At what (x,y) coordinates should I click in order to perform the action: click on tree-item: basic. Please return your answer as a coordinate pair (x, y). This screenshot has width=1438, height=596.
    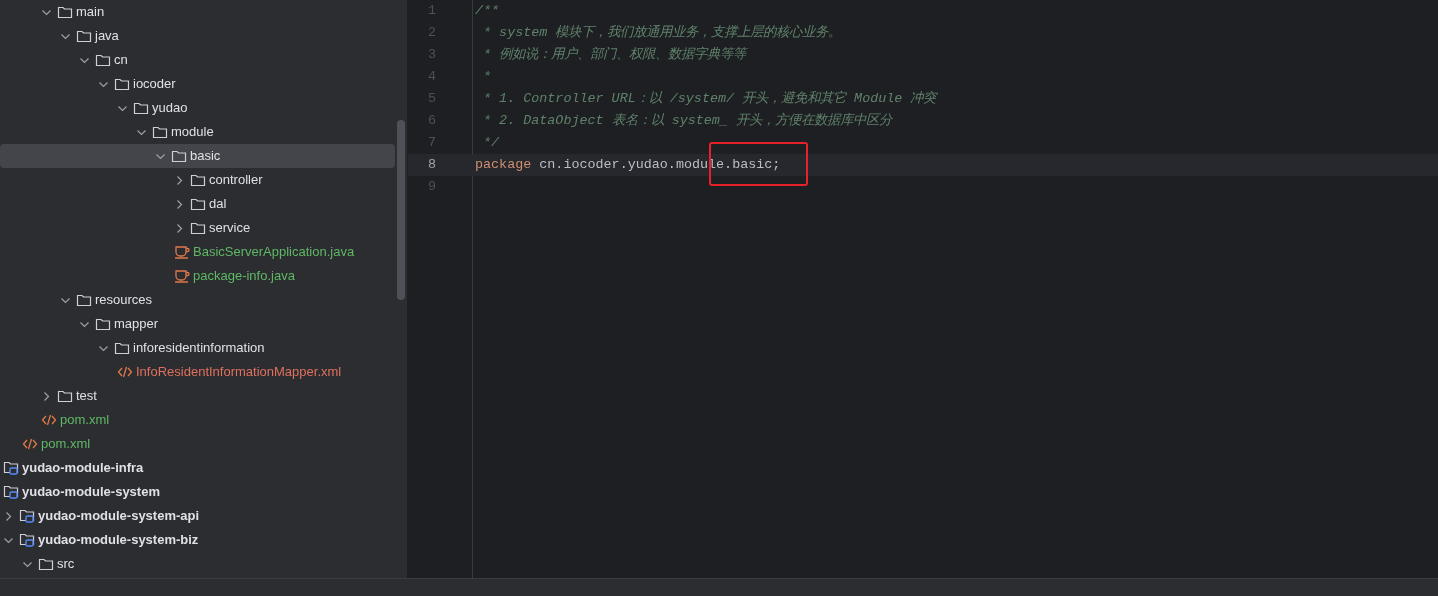
    Looking at the image, I should click on (197, 156).